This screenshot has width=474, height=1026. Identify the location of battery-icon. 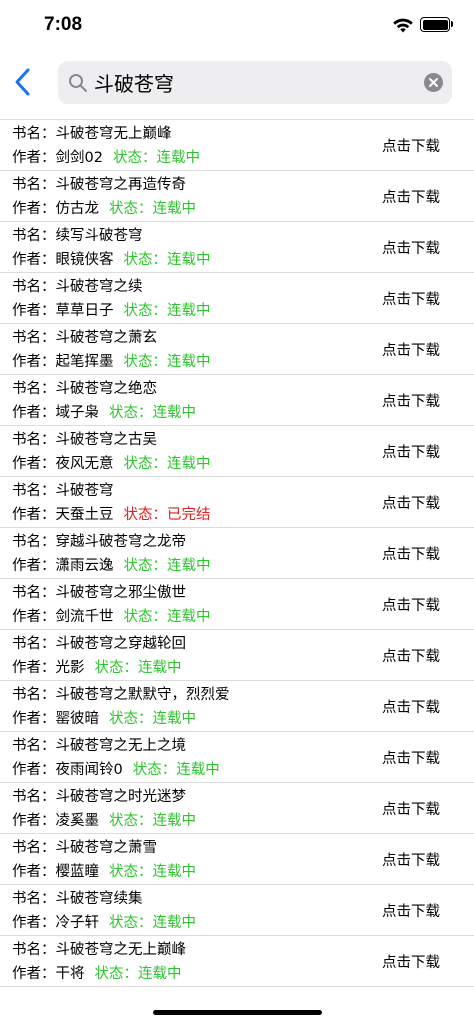
(435, 24).